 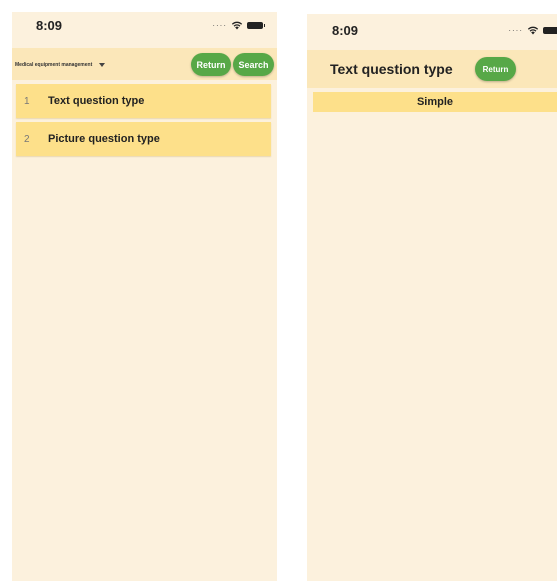 I want to click on header-bar: Text question type Return, so click(x=432, y=69).